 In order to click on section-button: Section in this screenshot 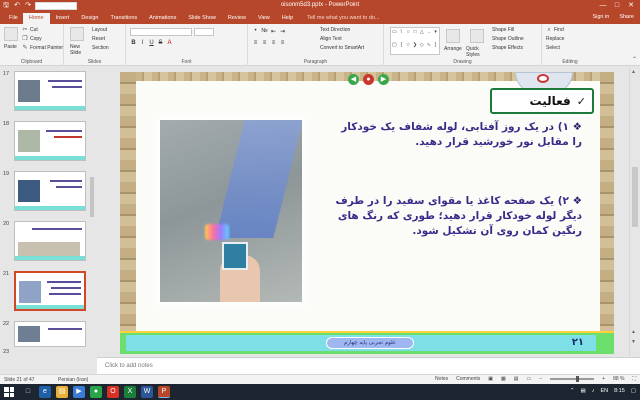, I will do `click(100, 48)`.